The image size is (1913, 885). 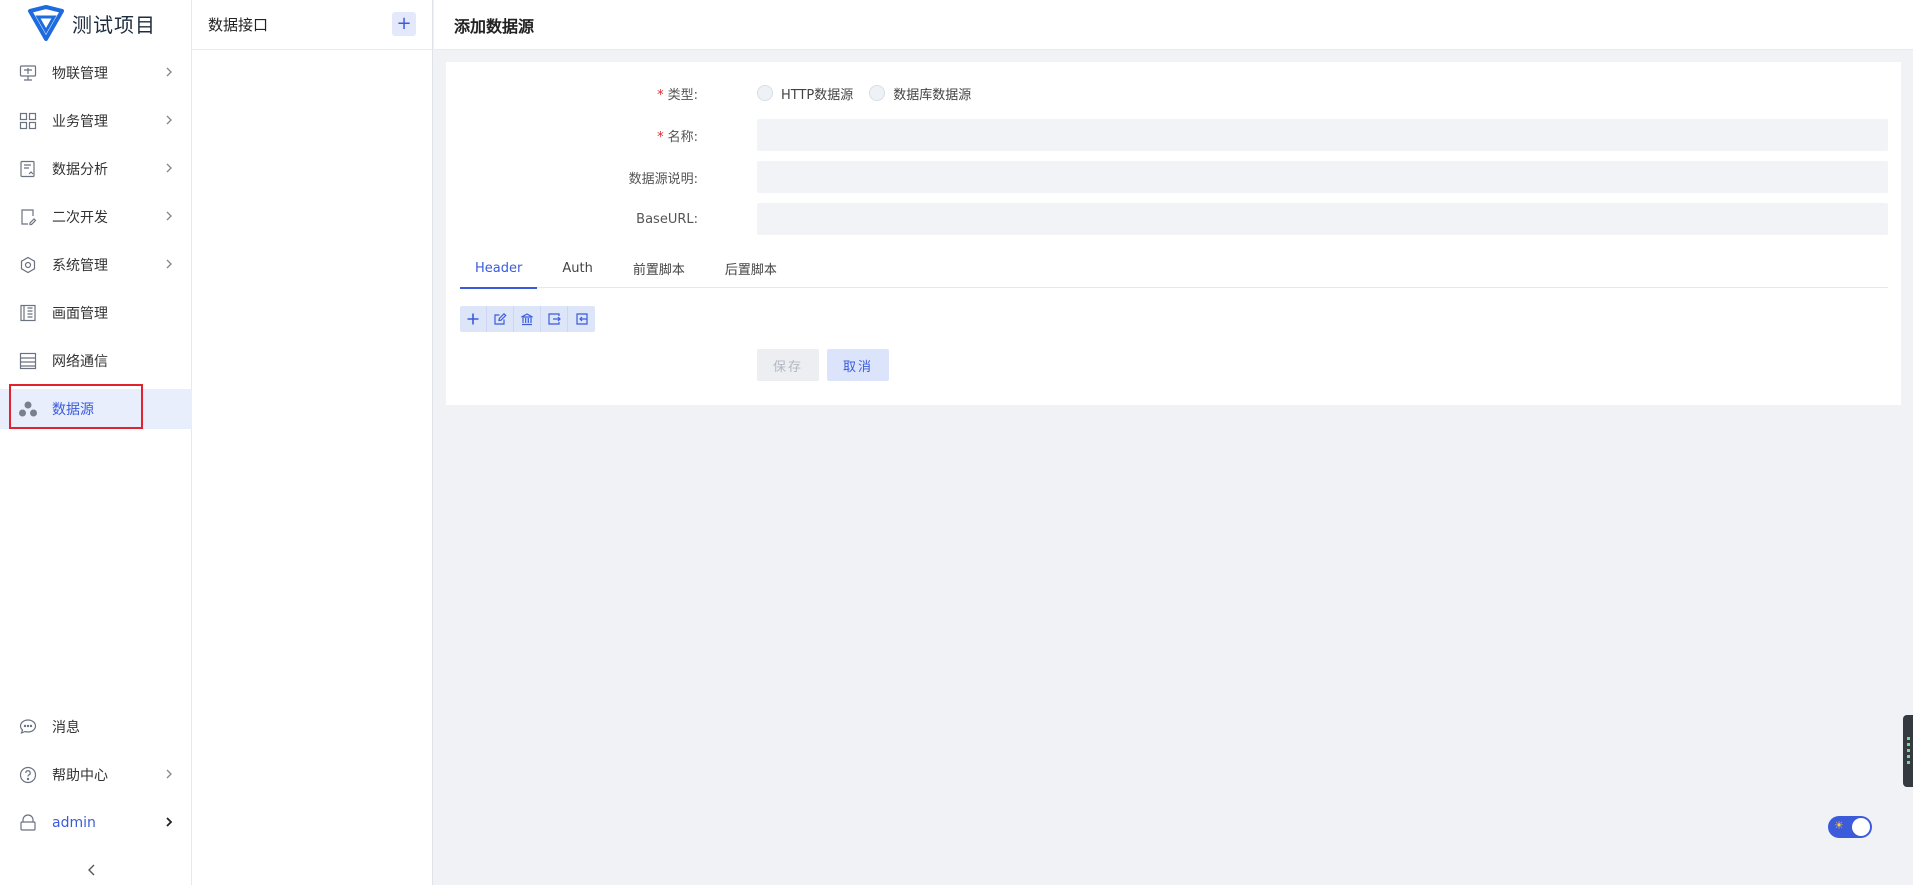 What do you see at coordinates (1322, 135) in the screenshot?
I see `name-input` at bounding box center [1322, 135].